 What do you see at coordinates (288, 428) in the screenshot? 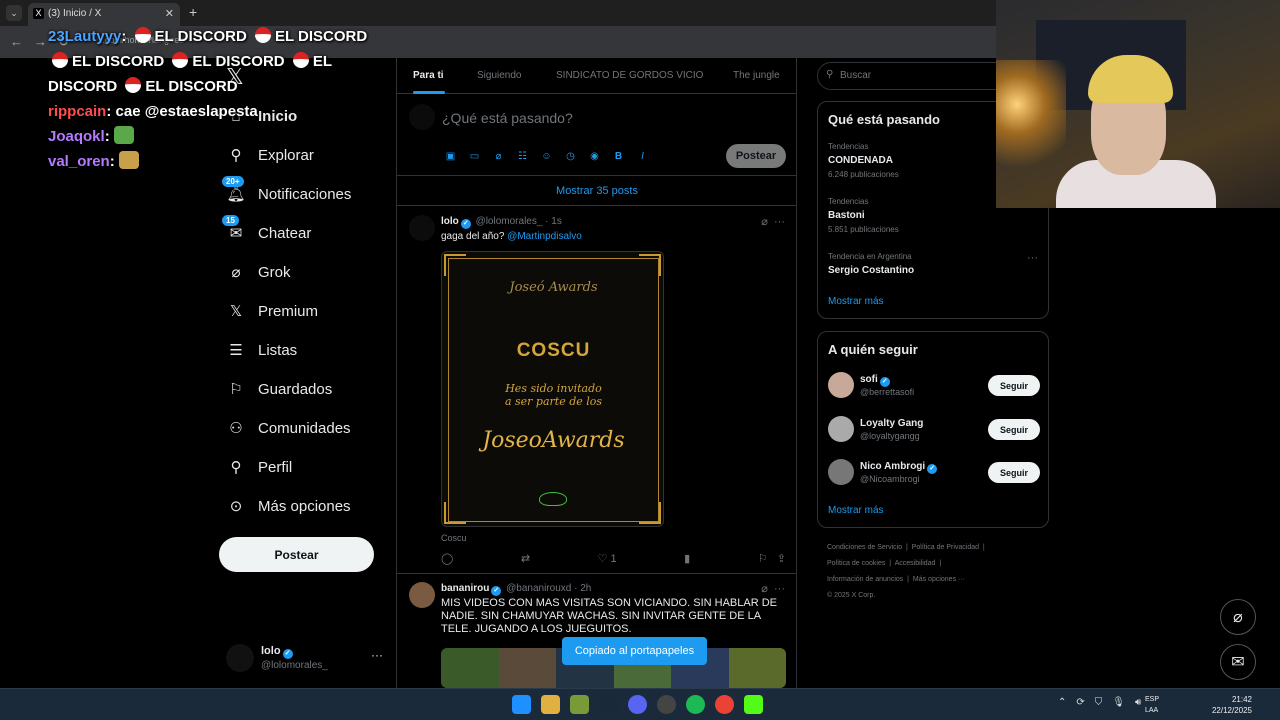
I see `nav-item-comunidades: ⚇ Comunidades` at bounding box center [288, 428].